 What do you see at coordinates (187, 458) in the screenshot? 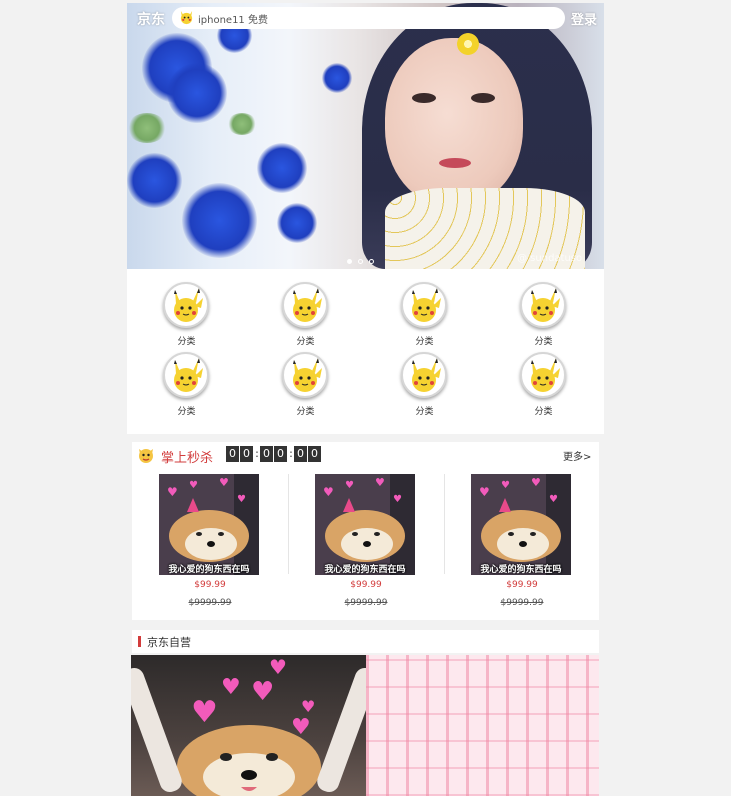
I see `seckill-title: 掌上秒杀` at bounding box center [187, 458].